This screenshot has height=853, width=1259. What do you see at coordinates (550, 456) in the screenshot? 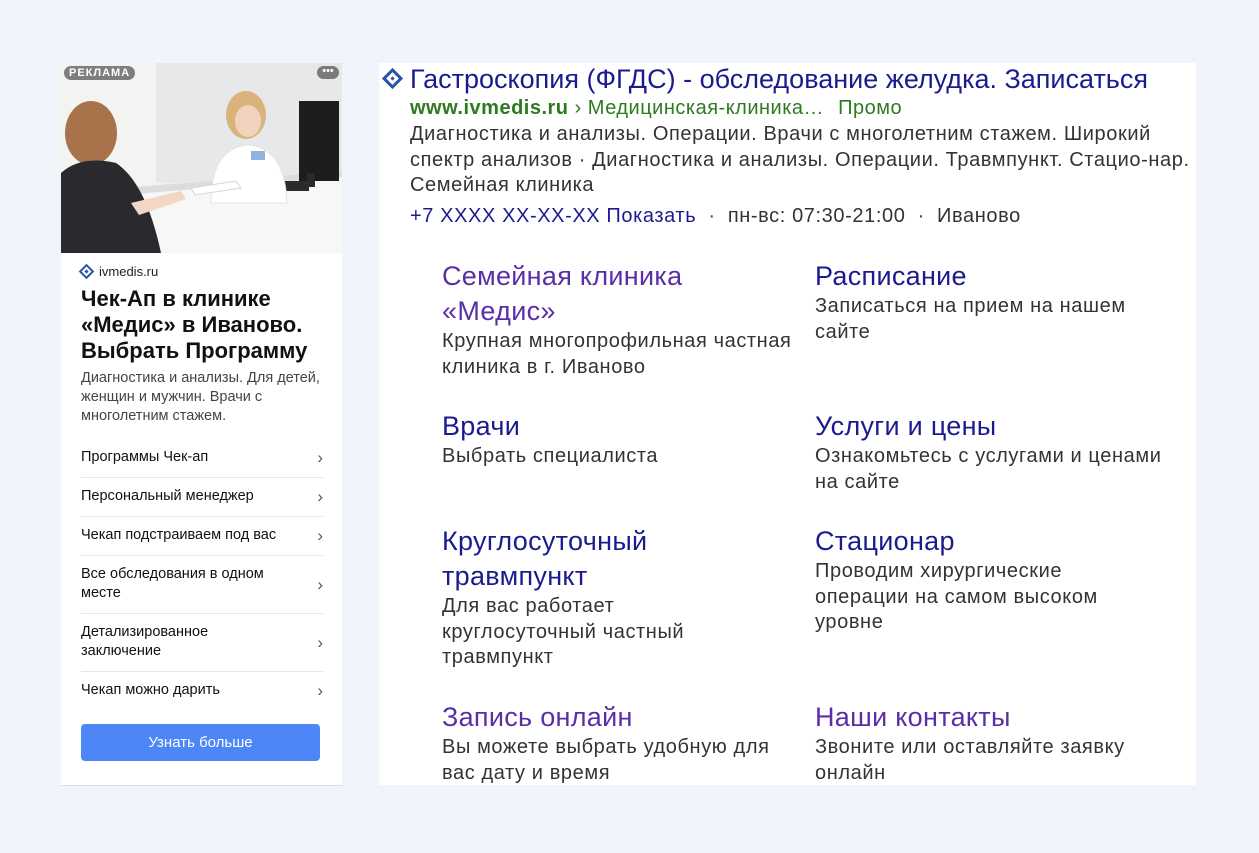
I see `sitelink-description: Выбрать специалиста` at bounding box center [550, 456].